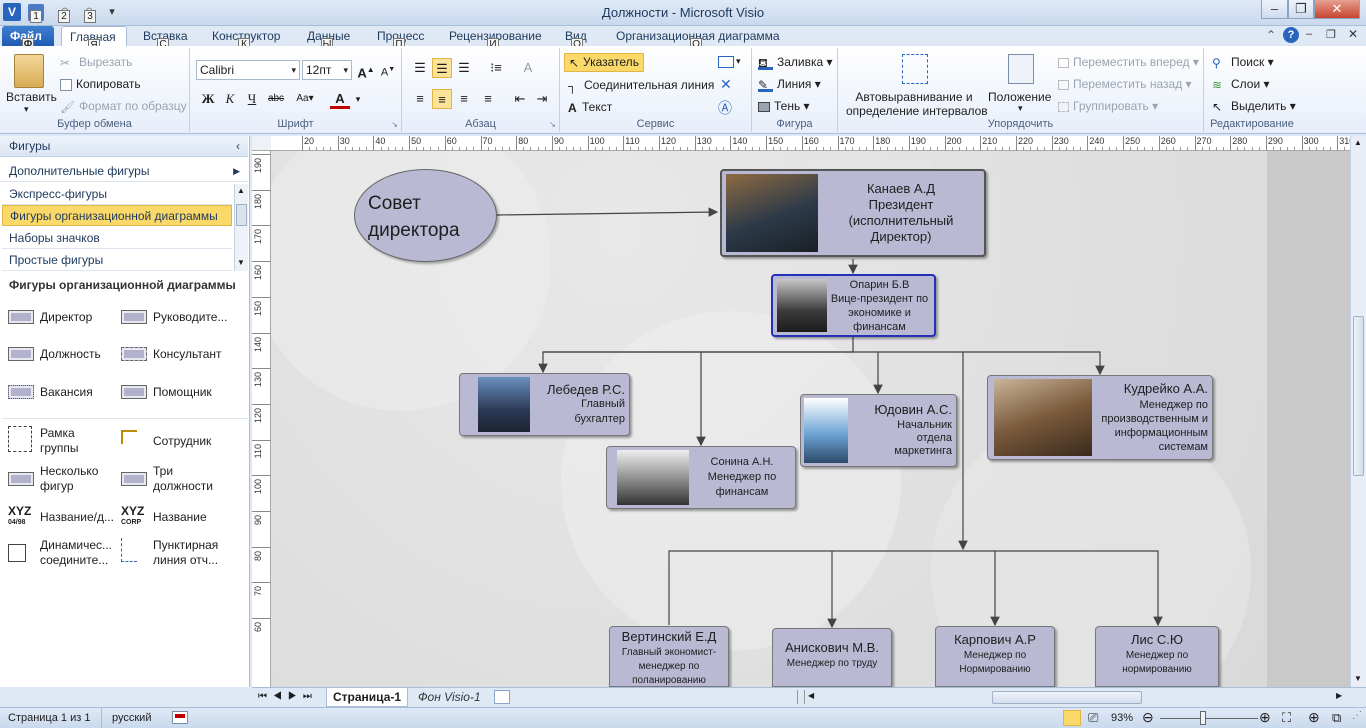 The height and width of the screenshot is (728, 1366). What do you see at coordinates (811, 695) in the screenshot?
I see `scroll-left-icon: ◀` at bounding box center [811, 695].